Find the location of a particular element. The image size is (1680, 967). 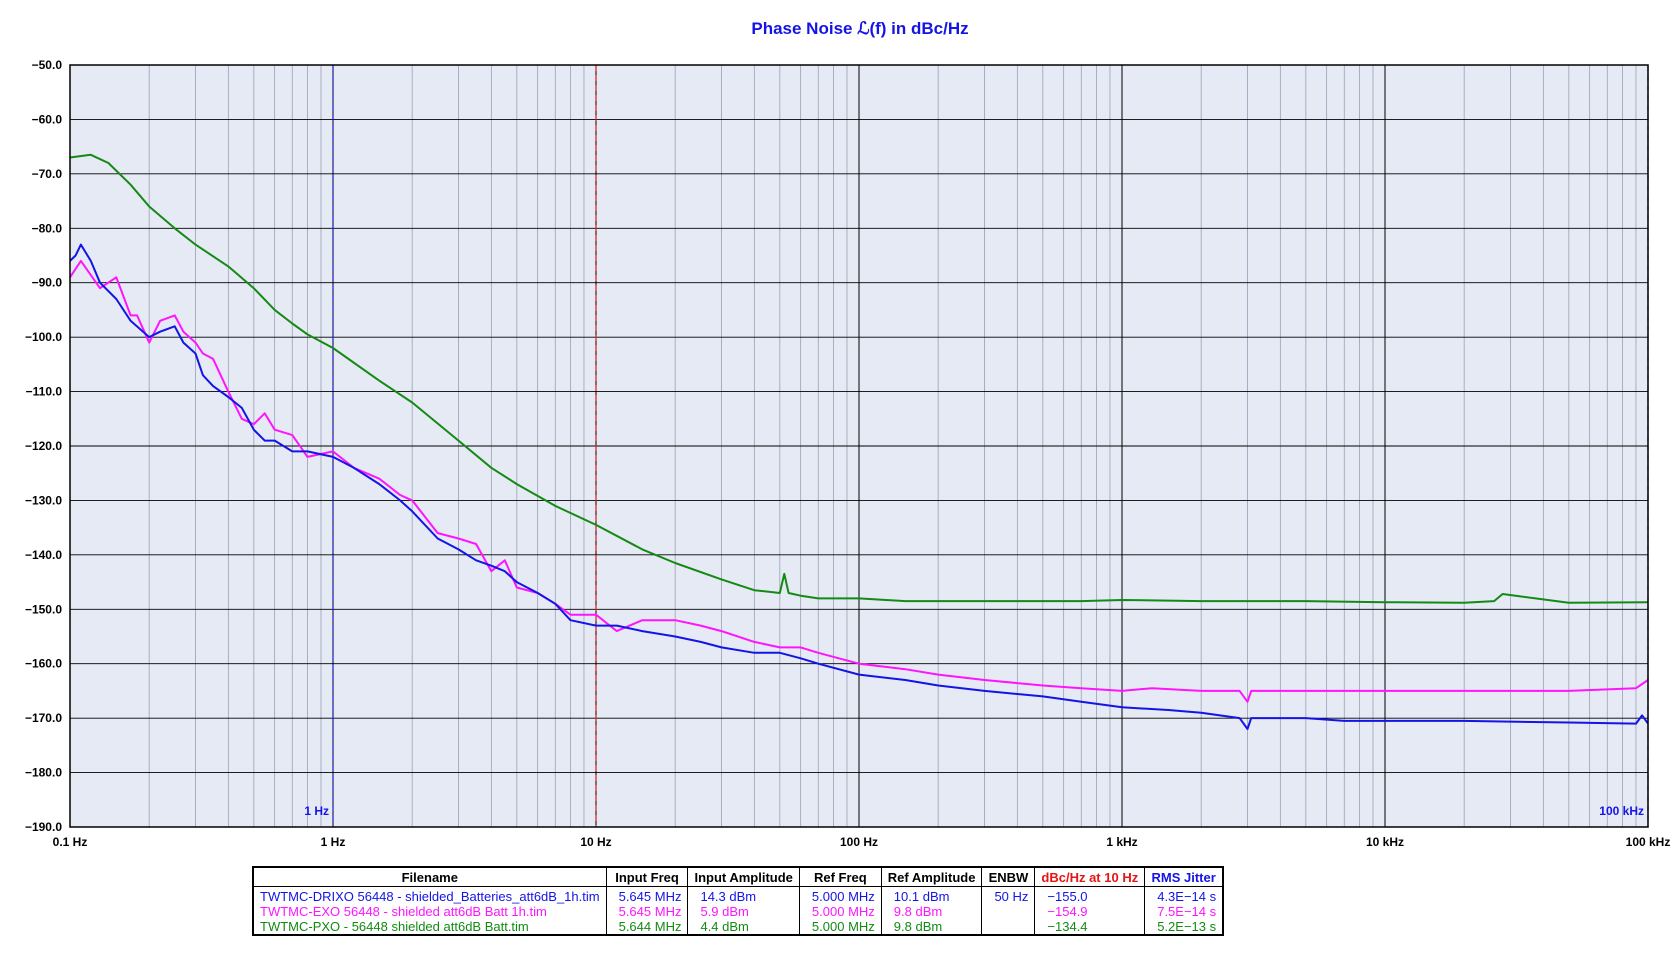

table-column-header: Input Freq is located at coordinates (647, 876).